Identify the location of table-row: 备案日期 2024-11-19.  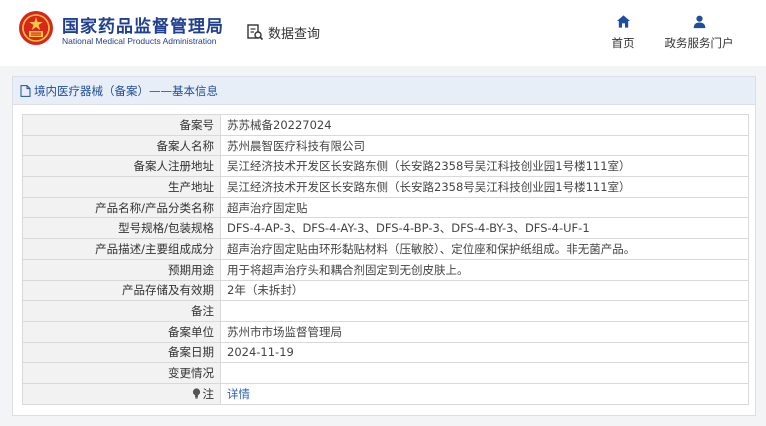
(385, 352).